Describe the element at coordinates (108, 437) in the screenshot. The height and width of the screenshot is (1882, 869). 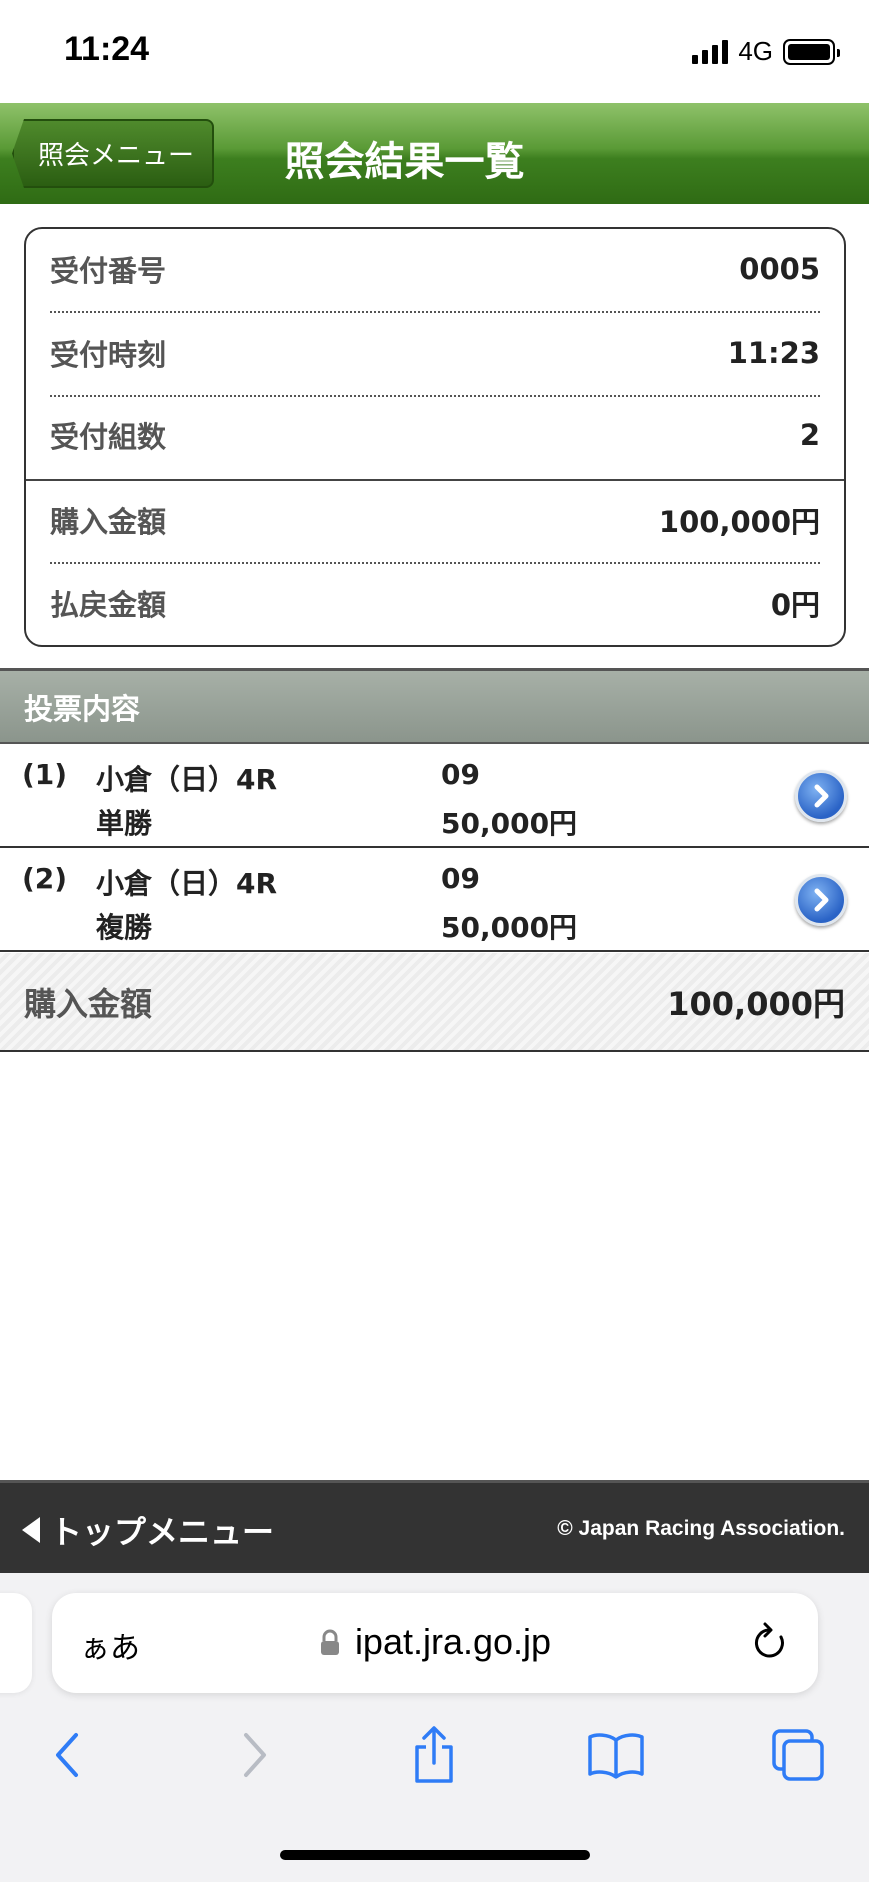
I see `info-label: 受付組数` at that location.